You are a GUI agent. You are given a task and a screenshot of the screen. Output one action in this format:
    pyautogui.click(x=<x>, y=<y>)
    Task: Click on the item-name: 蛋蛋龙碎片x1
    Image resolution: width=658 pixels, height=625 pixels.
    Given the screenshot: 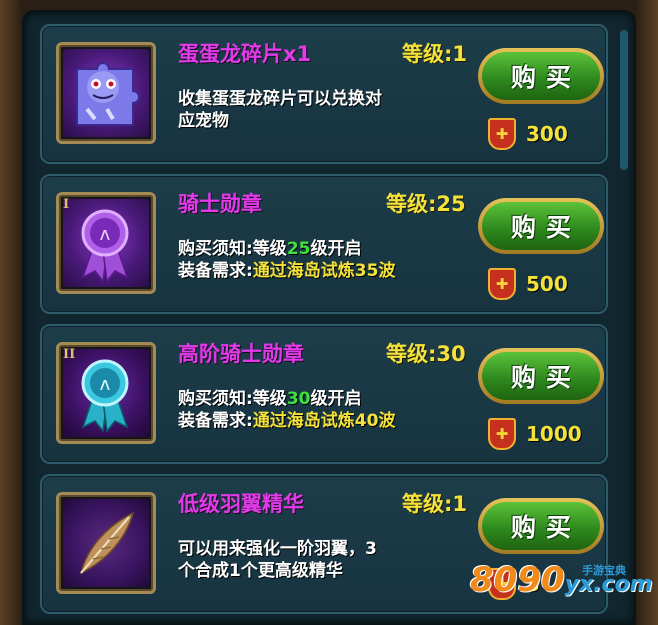 What is the action you would take?
    pyautogui.click(x=245, y=54)
    